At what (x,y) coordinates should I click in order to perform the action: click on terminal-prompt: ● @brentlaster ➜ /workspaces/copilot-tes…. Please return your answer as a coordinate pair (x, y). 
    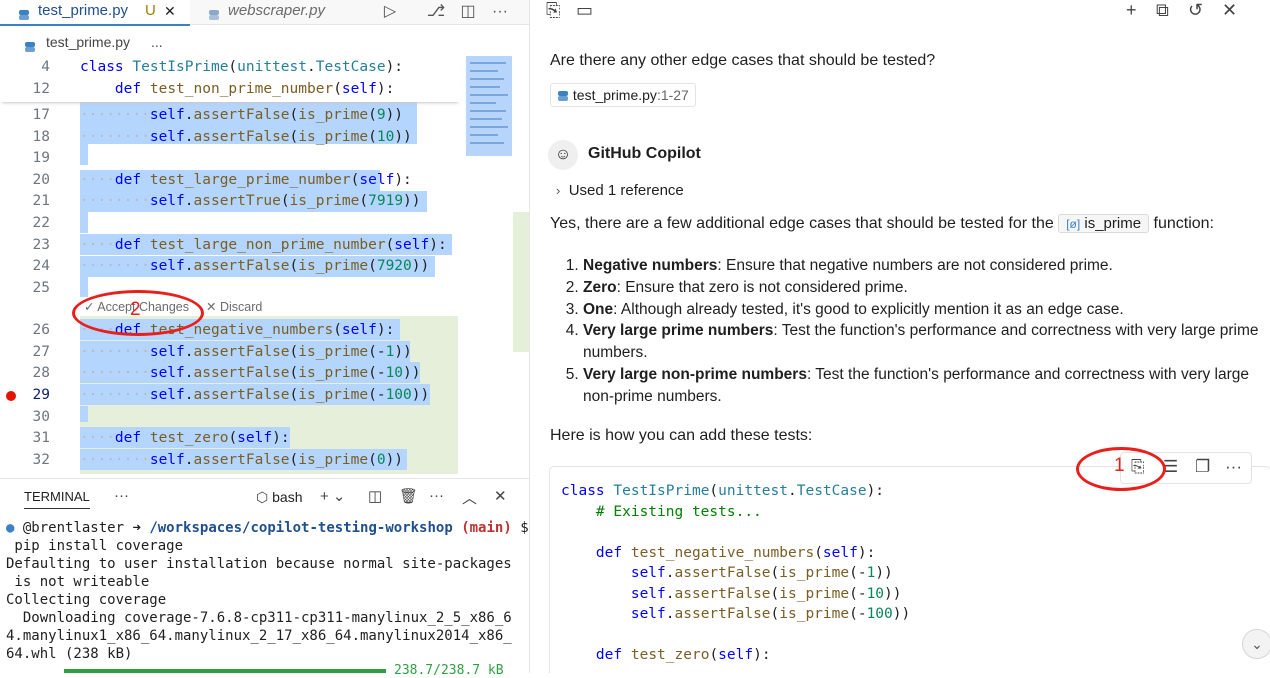
    Looking at the image, I should click on (267, 528).